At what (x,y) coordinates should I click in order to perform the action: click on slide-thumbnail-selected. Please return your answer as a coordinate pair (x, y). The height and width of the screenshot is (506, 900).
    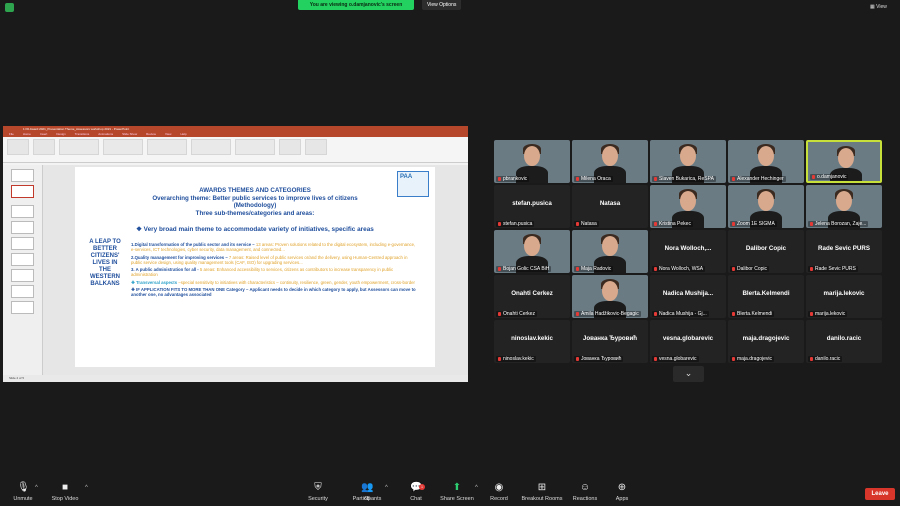
    Looking at the image, I should click on (22, 191).